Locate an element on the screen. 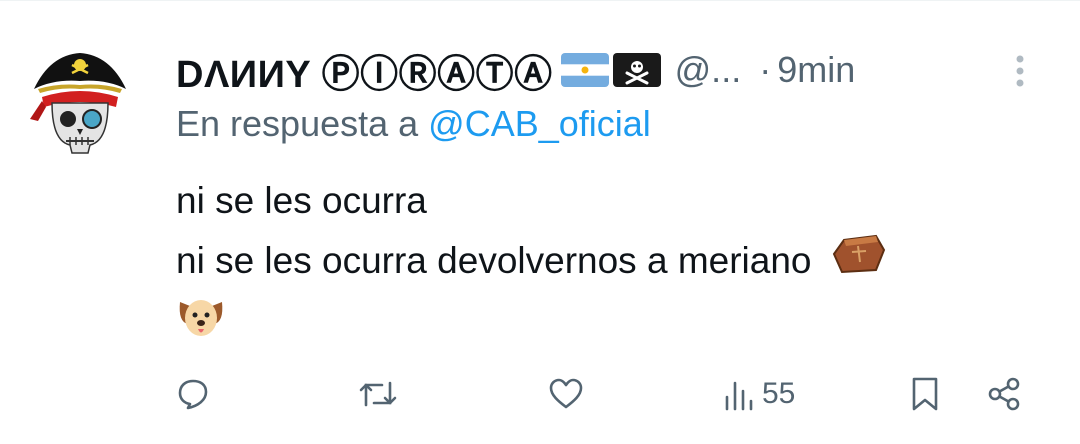 Image resolution: width=1080 pixels, height=444 pixels. reply-prefix: En respuesta a is located at coordinates (297, 123).